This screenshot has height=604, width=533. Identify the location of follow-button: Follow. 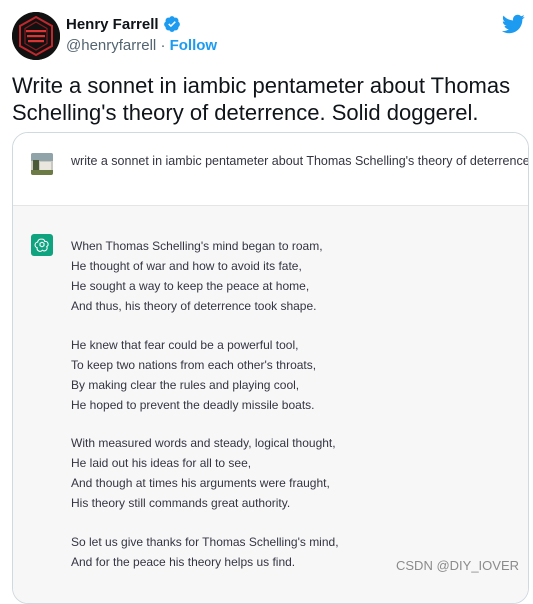
(194, 45).